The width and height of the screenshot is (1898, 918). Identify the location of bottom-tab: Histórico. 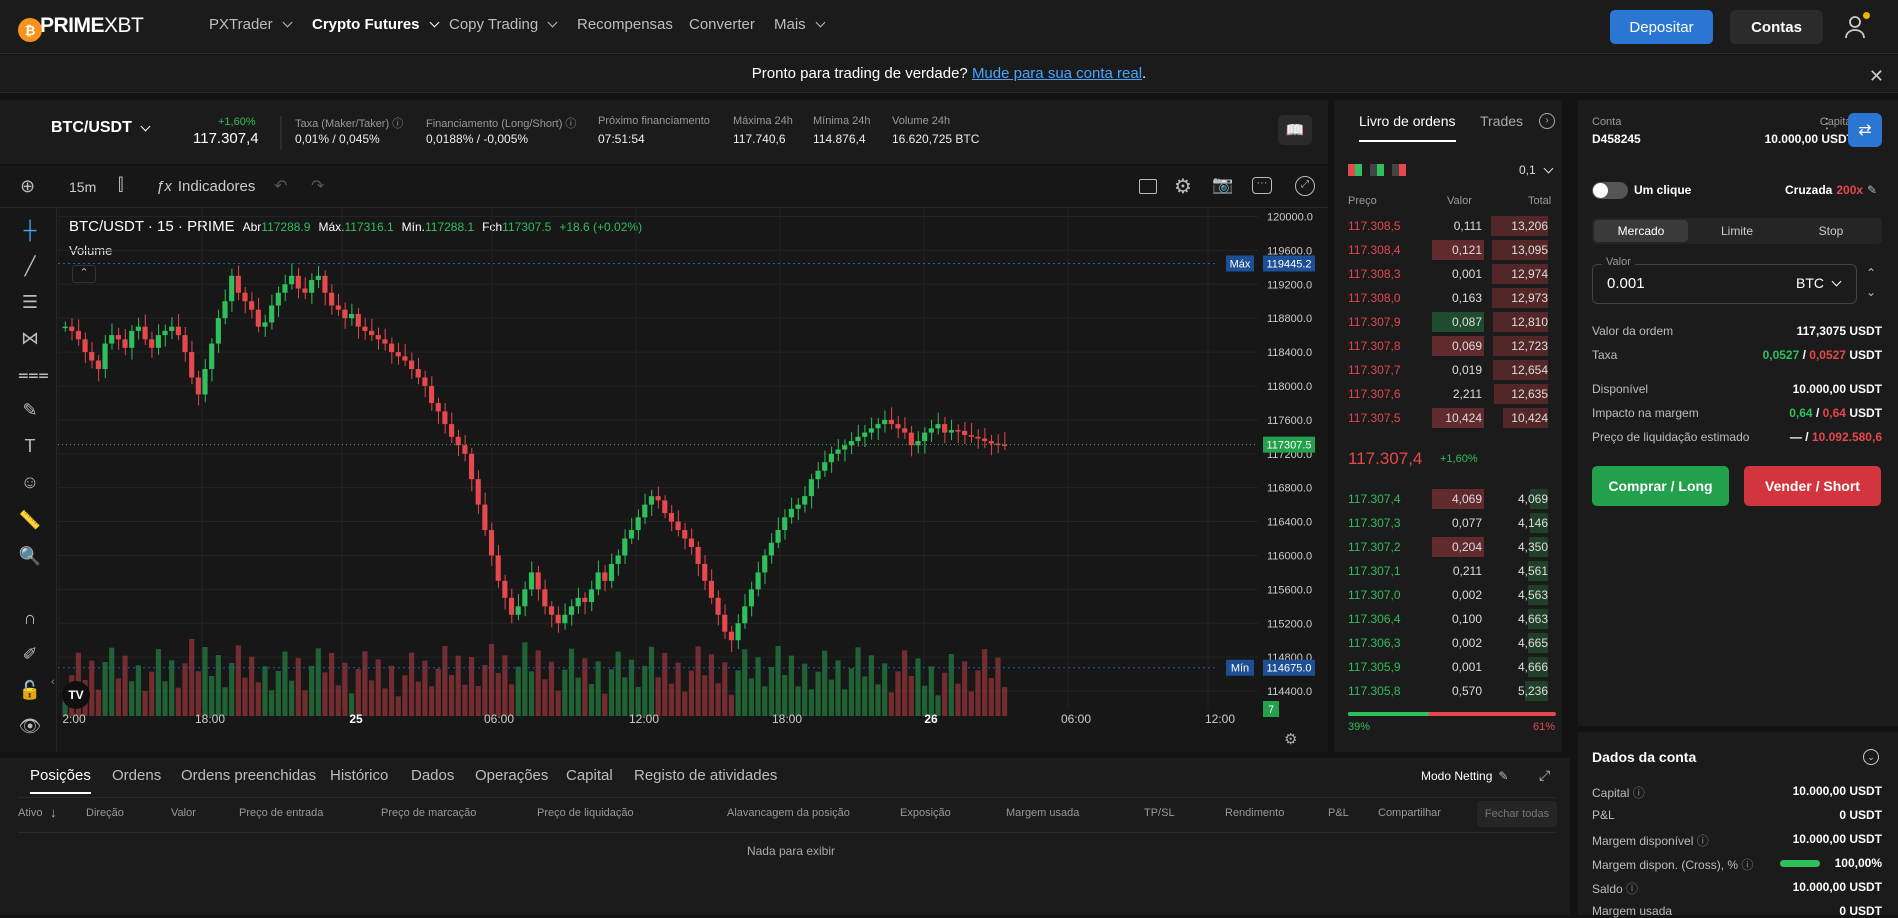
(359, 775).